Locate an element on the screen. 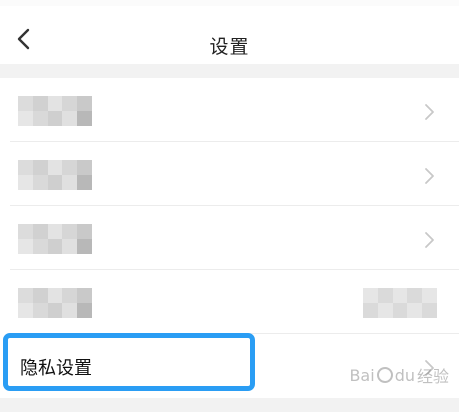 This screenshot has height=412, width=459. blurred-value is located at coordinates (400, 303).